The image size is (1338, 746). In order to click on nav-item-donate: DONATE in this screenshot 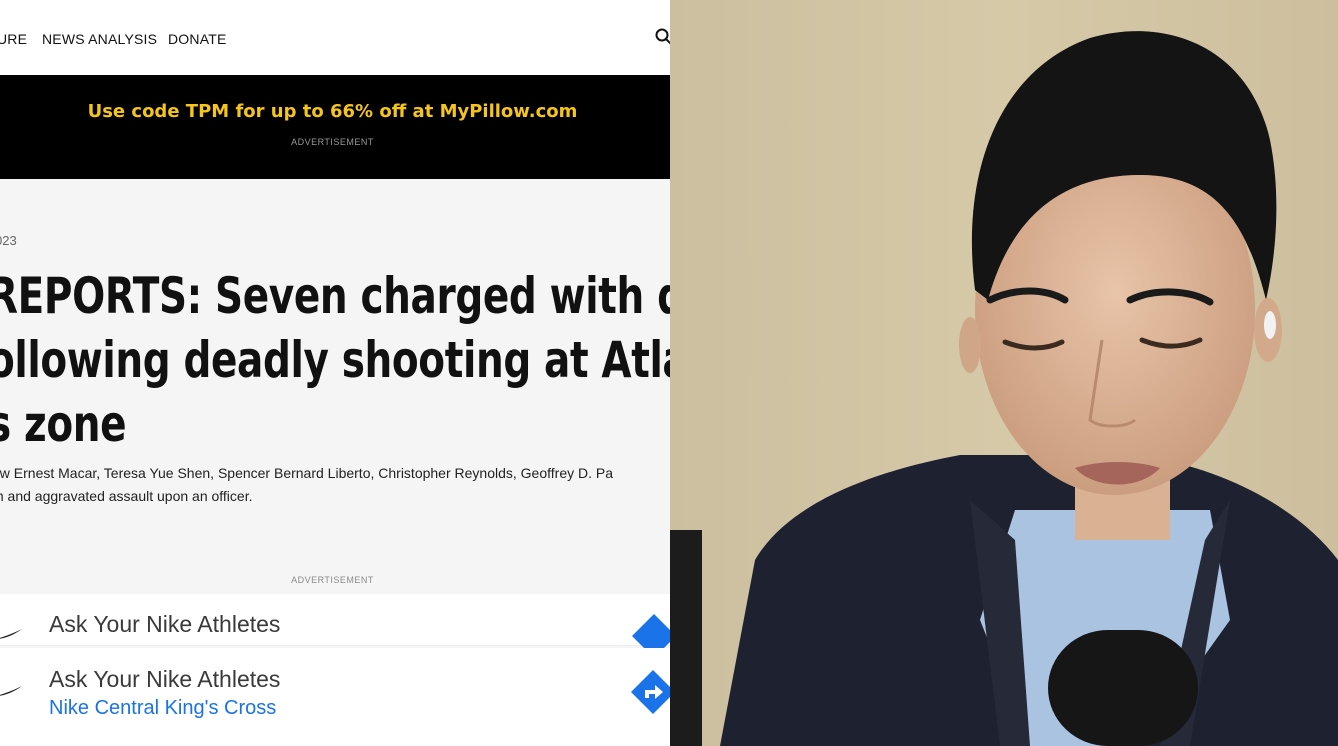, I will do `click(197, 39)`.